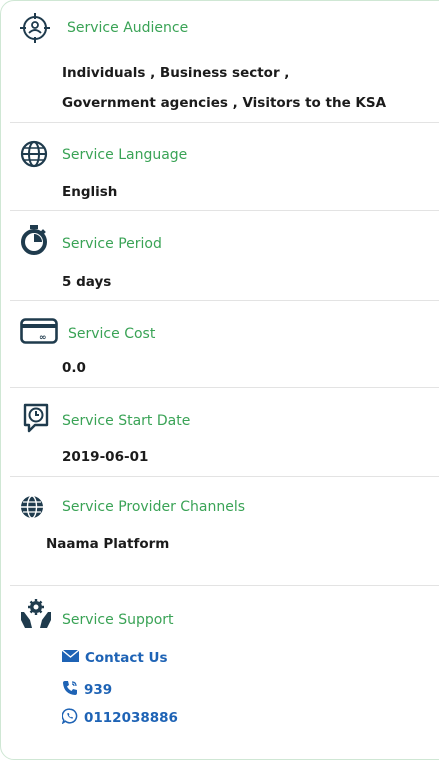  Describe the element at coordinates (126, 658) in the screenshot. I see `contact-us-label: Contact Us` at that location.